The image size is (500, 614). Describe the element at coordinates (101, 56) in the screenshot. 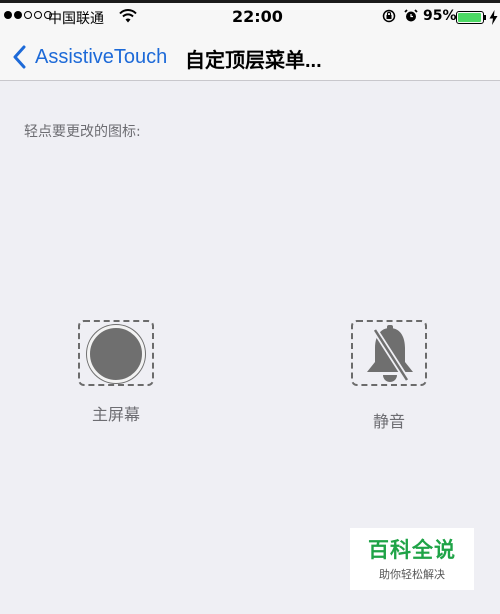

I see `back-button-label: AssistiveTouch` at that location.